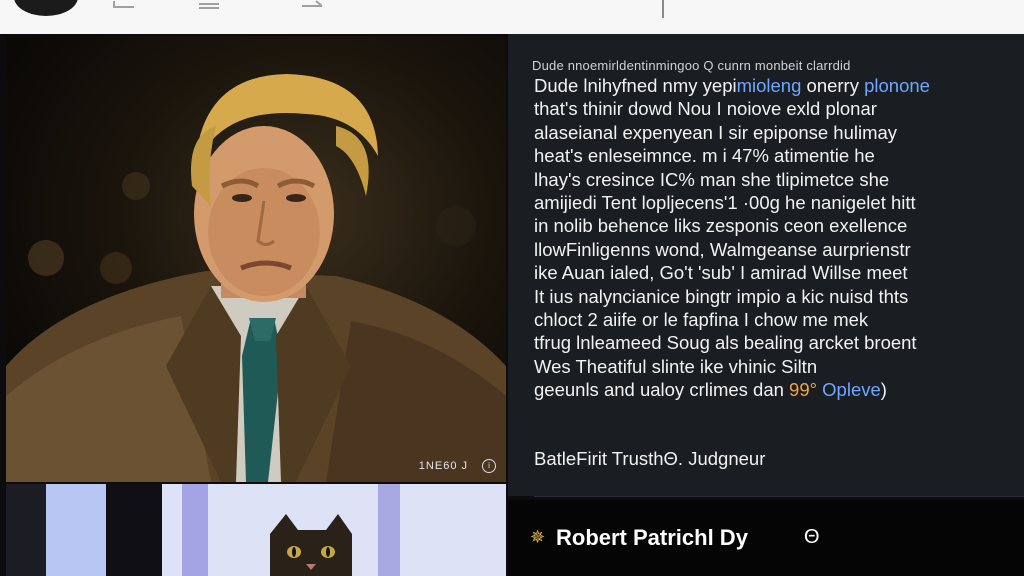  I want to click on attached-image-thumbnail, so click(256, 530).